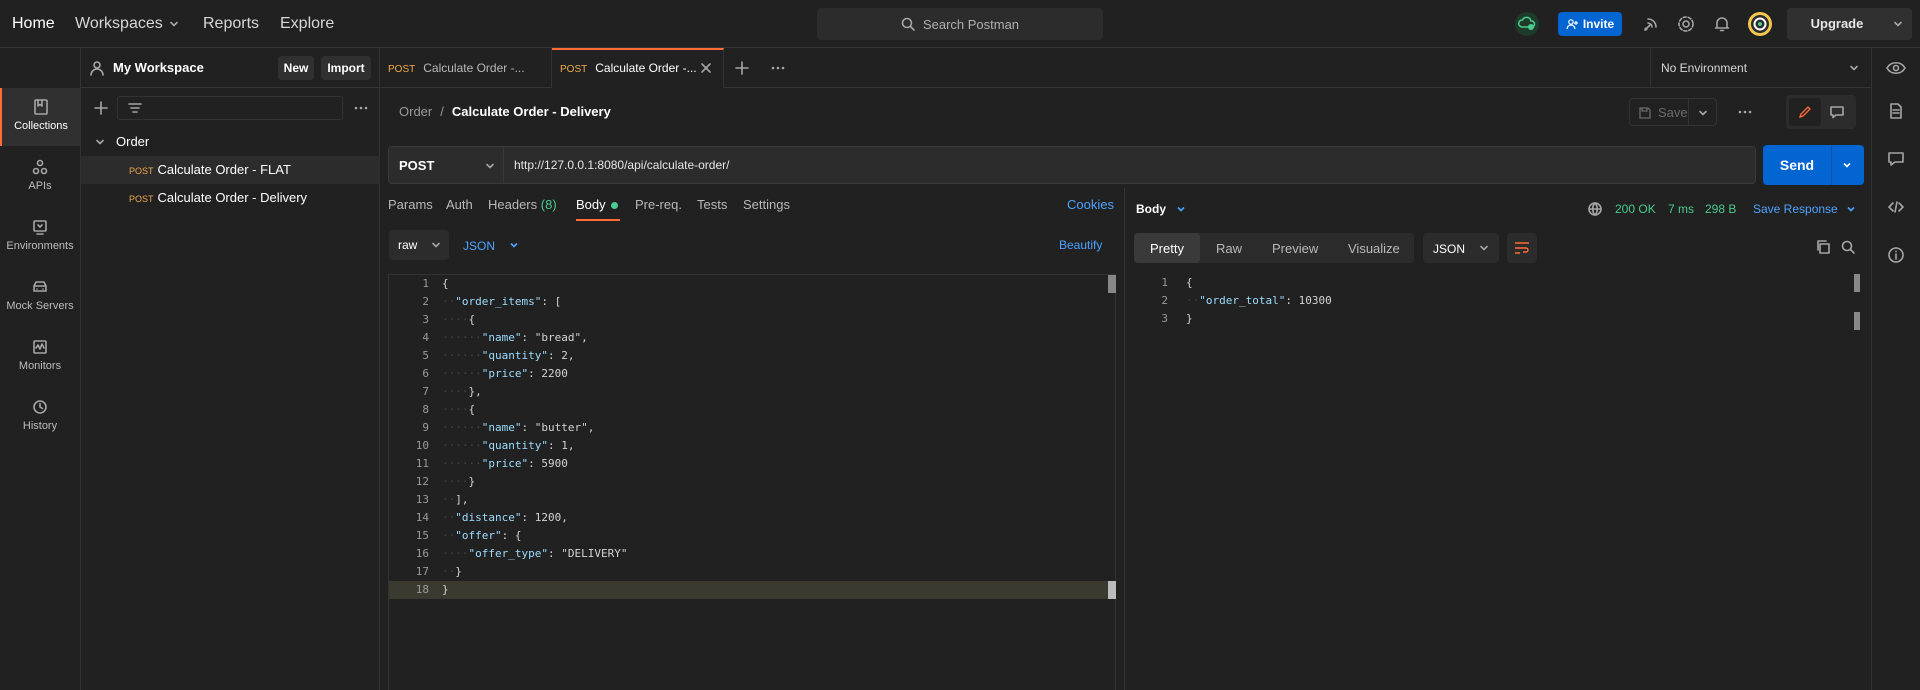  I want to click on environment-selector: No Environment, so click(1760, 68).